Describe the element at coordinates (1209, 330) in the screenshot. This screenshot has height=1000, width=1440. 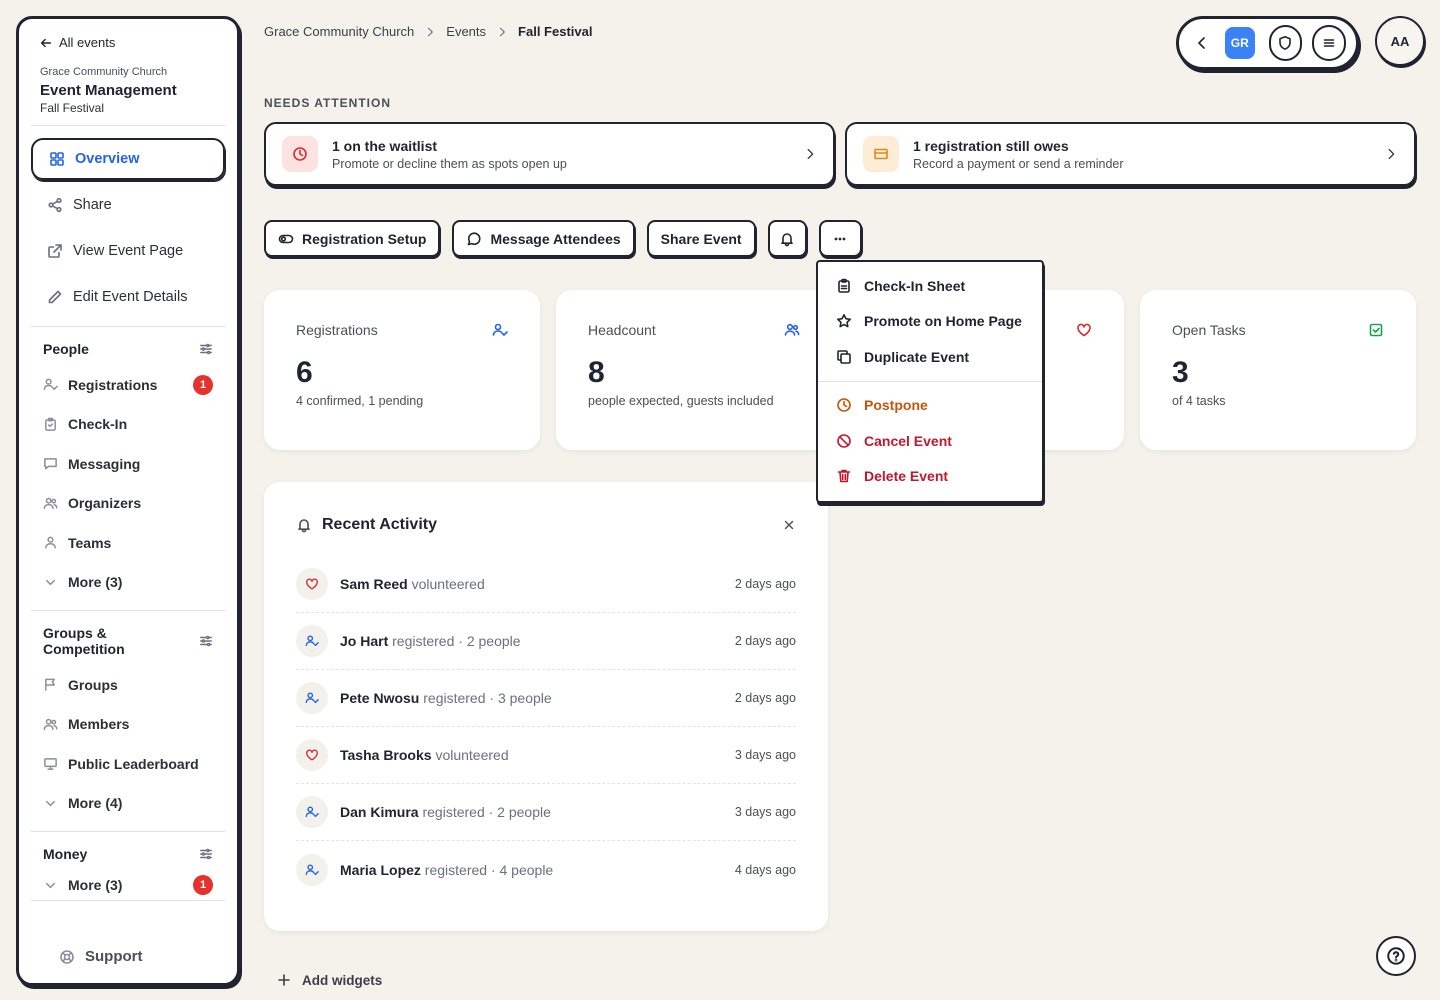
I see `stat-title: Open Tasks` at that location.